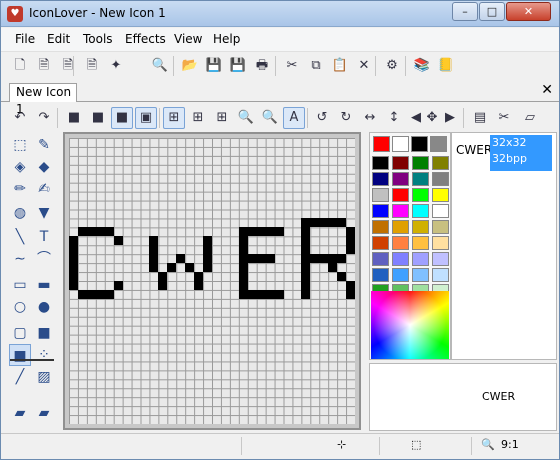 Image resolution: width=560 pixels, height=460 pixels. I want to click on menu-view: View, so click(188, 39).